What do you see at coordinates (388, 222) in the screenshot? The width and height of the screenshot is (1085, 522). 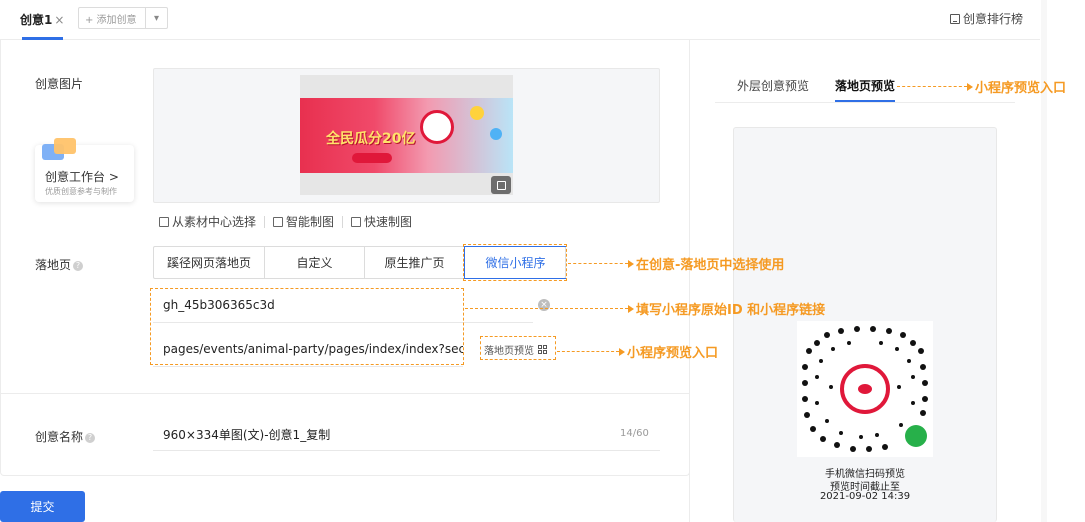 I see `quick-design-label: 快速制图` at bounding box center [388, 222].